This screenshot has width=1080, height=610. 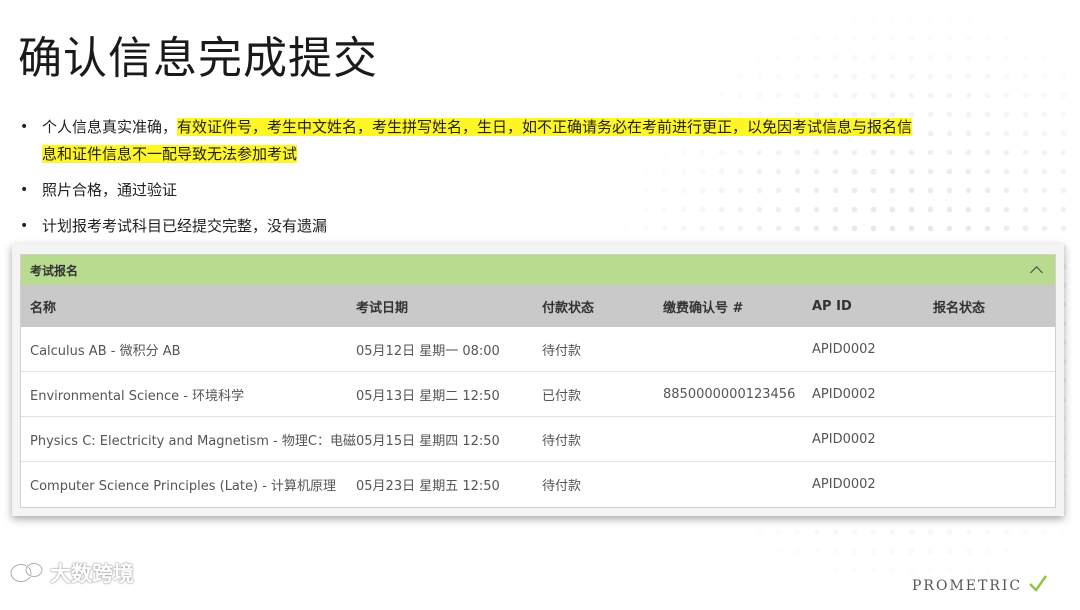 I want to click on table-header: 名称 考试日期 付款状态 缴费确认号 # AP ID 报名状态, so click(x=538, y=306).